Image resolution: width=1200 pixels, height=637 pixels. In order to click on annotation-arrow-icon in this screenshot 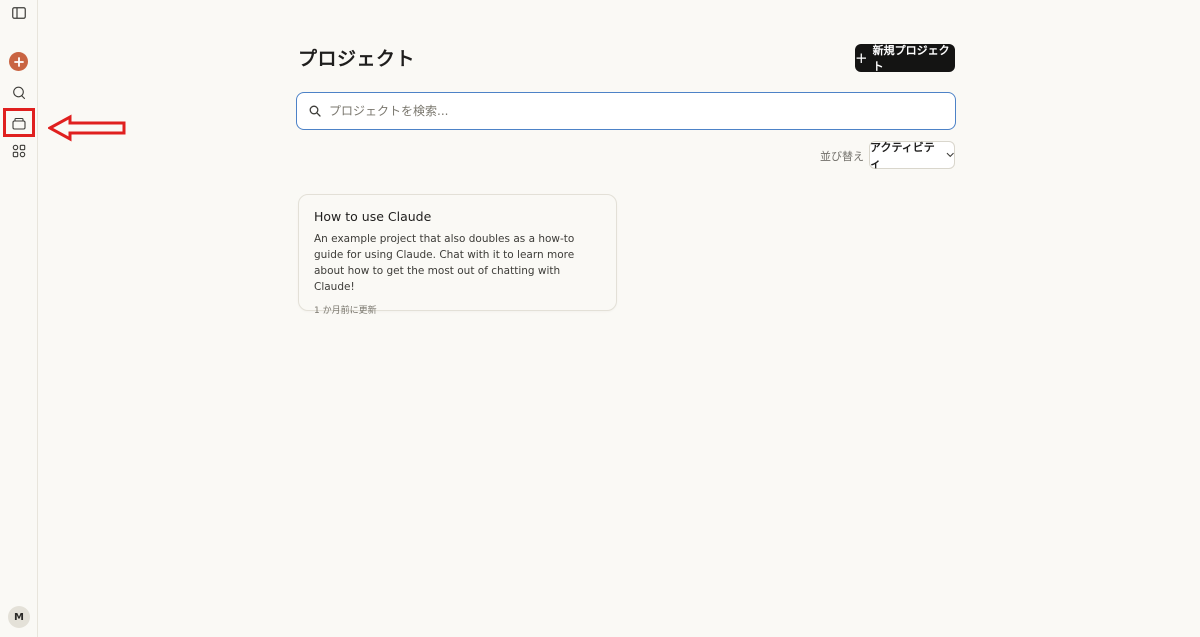, I will do `click(87, 128)`.